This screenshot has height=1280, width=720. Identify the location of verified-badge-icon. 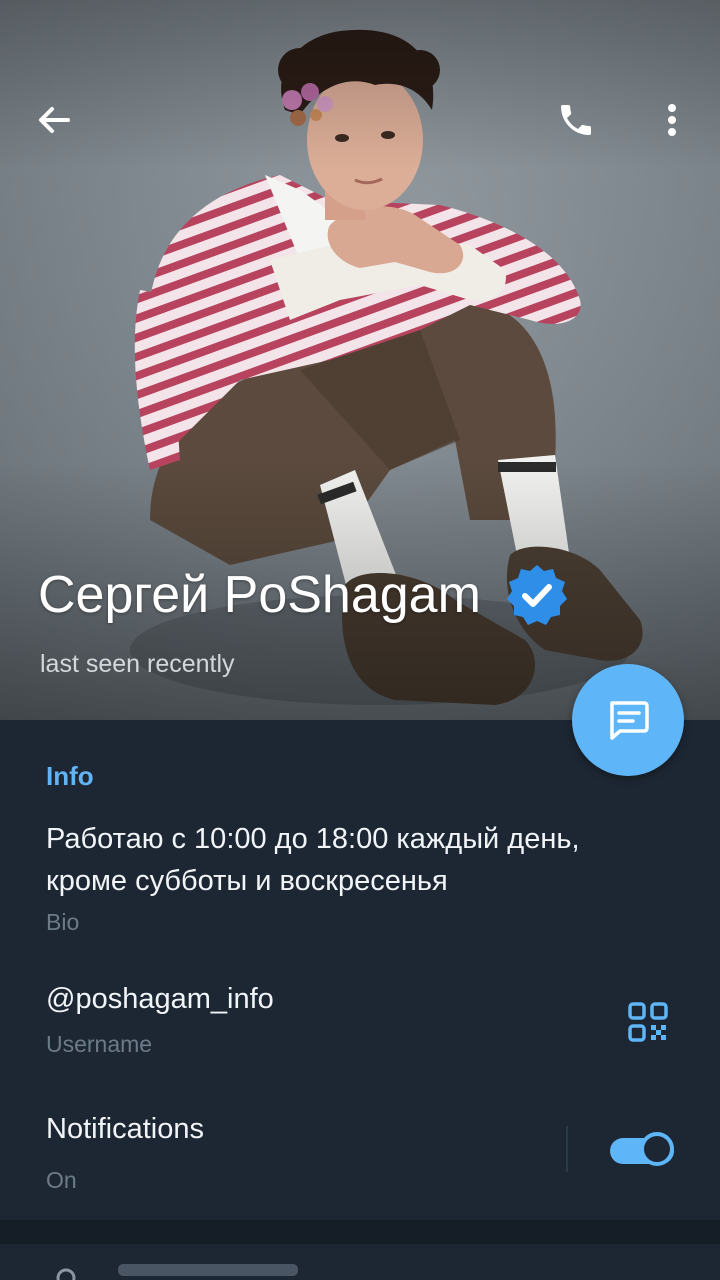
(537, 595).